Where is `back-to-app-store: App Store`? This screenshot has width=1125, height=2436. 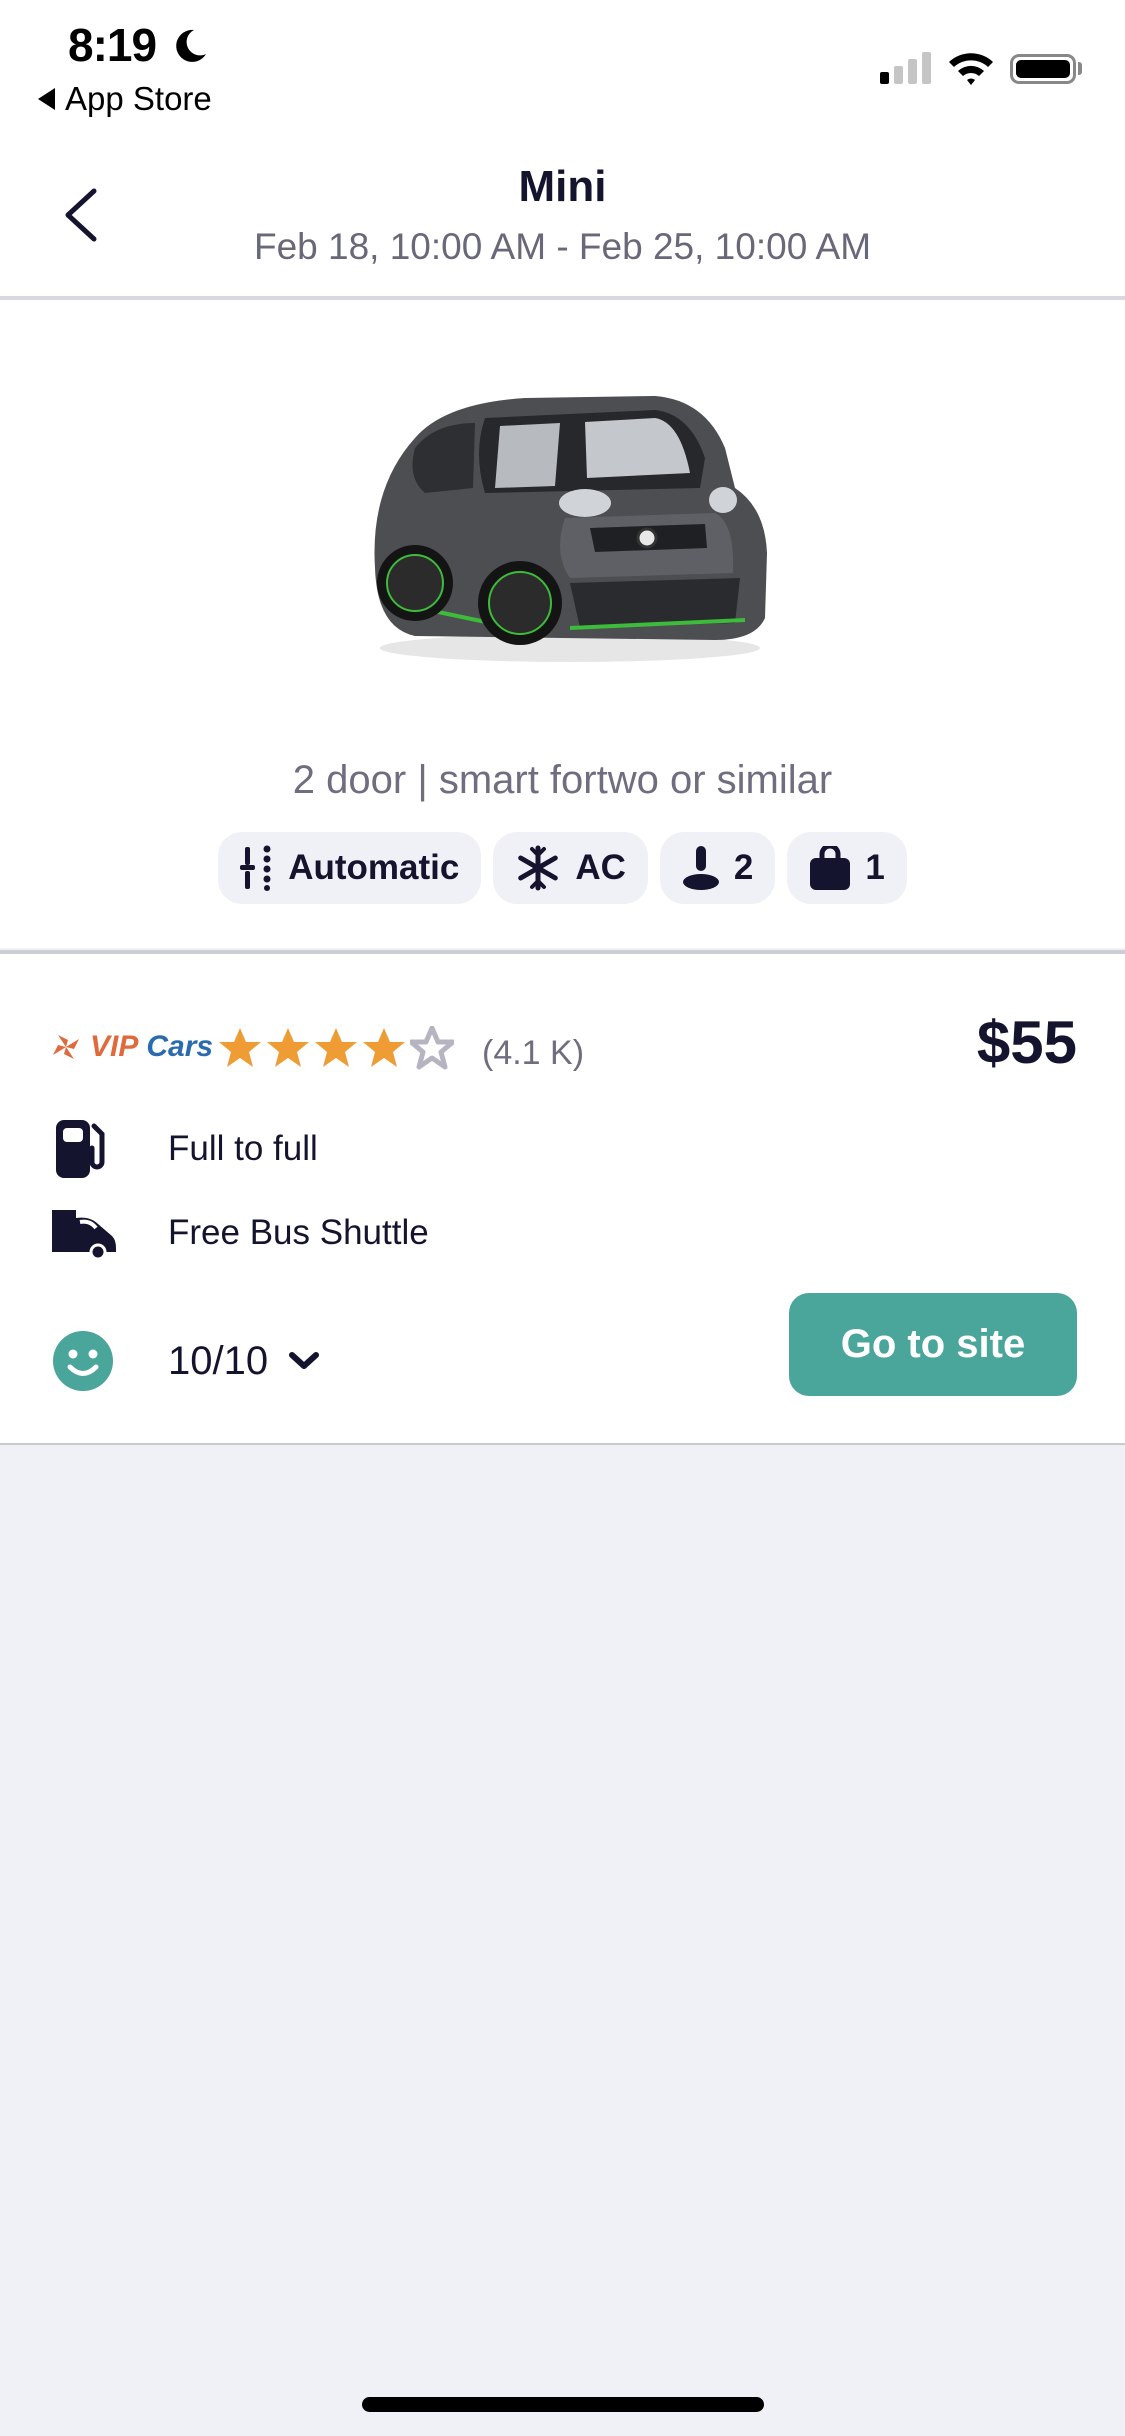
back-to-app-store: App Store is located at coordinates (125, 99).